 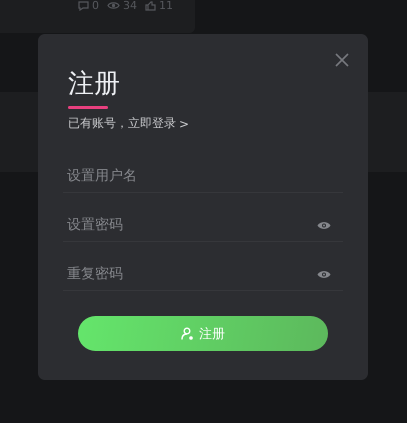 What do you see at coordinates (203, 176) in the screenshot?
I see `input-field: 设置用户名` at bounding box center [203, 176].